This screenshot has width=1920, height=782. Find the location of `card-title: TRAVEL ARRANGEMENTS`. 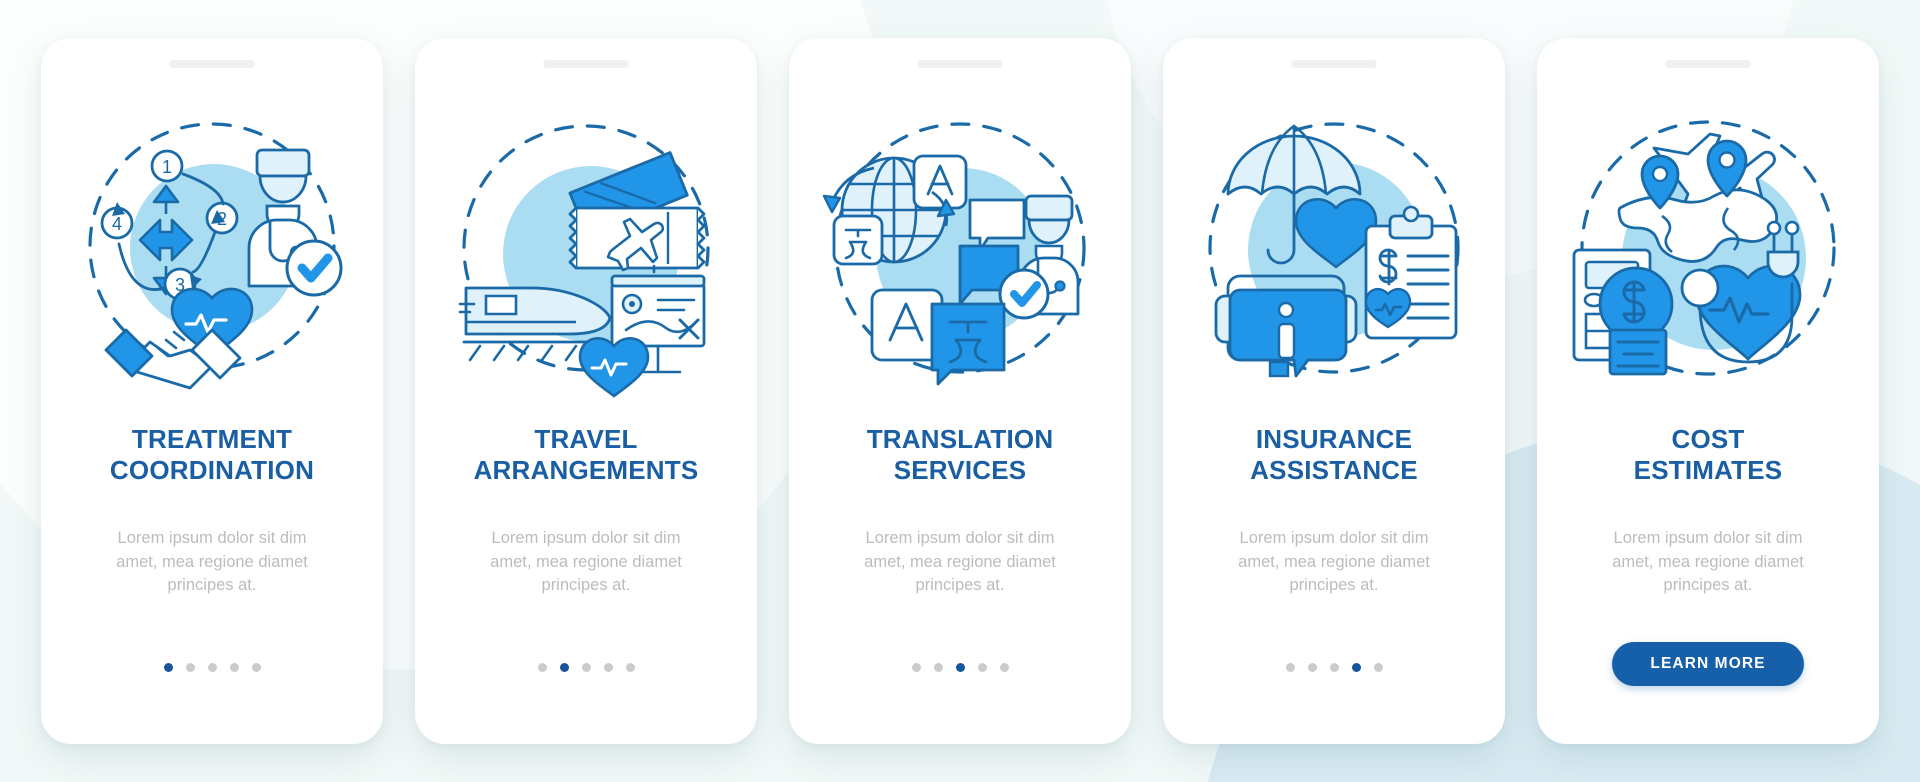

card-title: TRAVEL ARRANGEMENTS is located at coordinates (586, 454).